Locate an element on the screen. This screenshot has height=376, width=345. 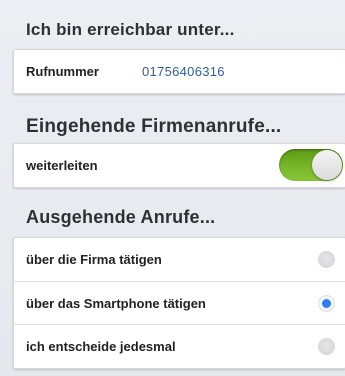
forward-card: weiterleiten is located at coordinates (179, 165).